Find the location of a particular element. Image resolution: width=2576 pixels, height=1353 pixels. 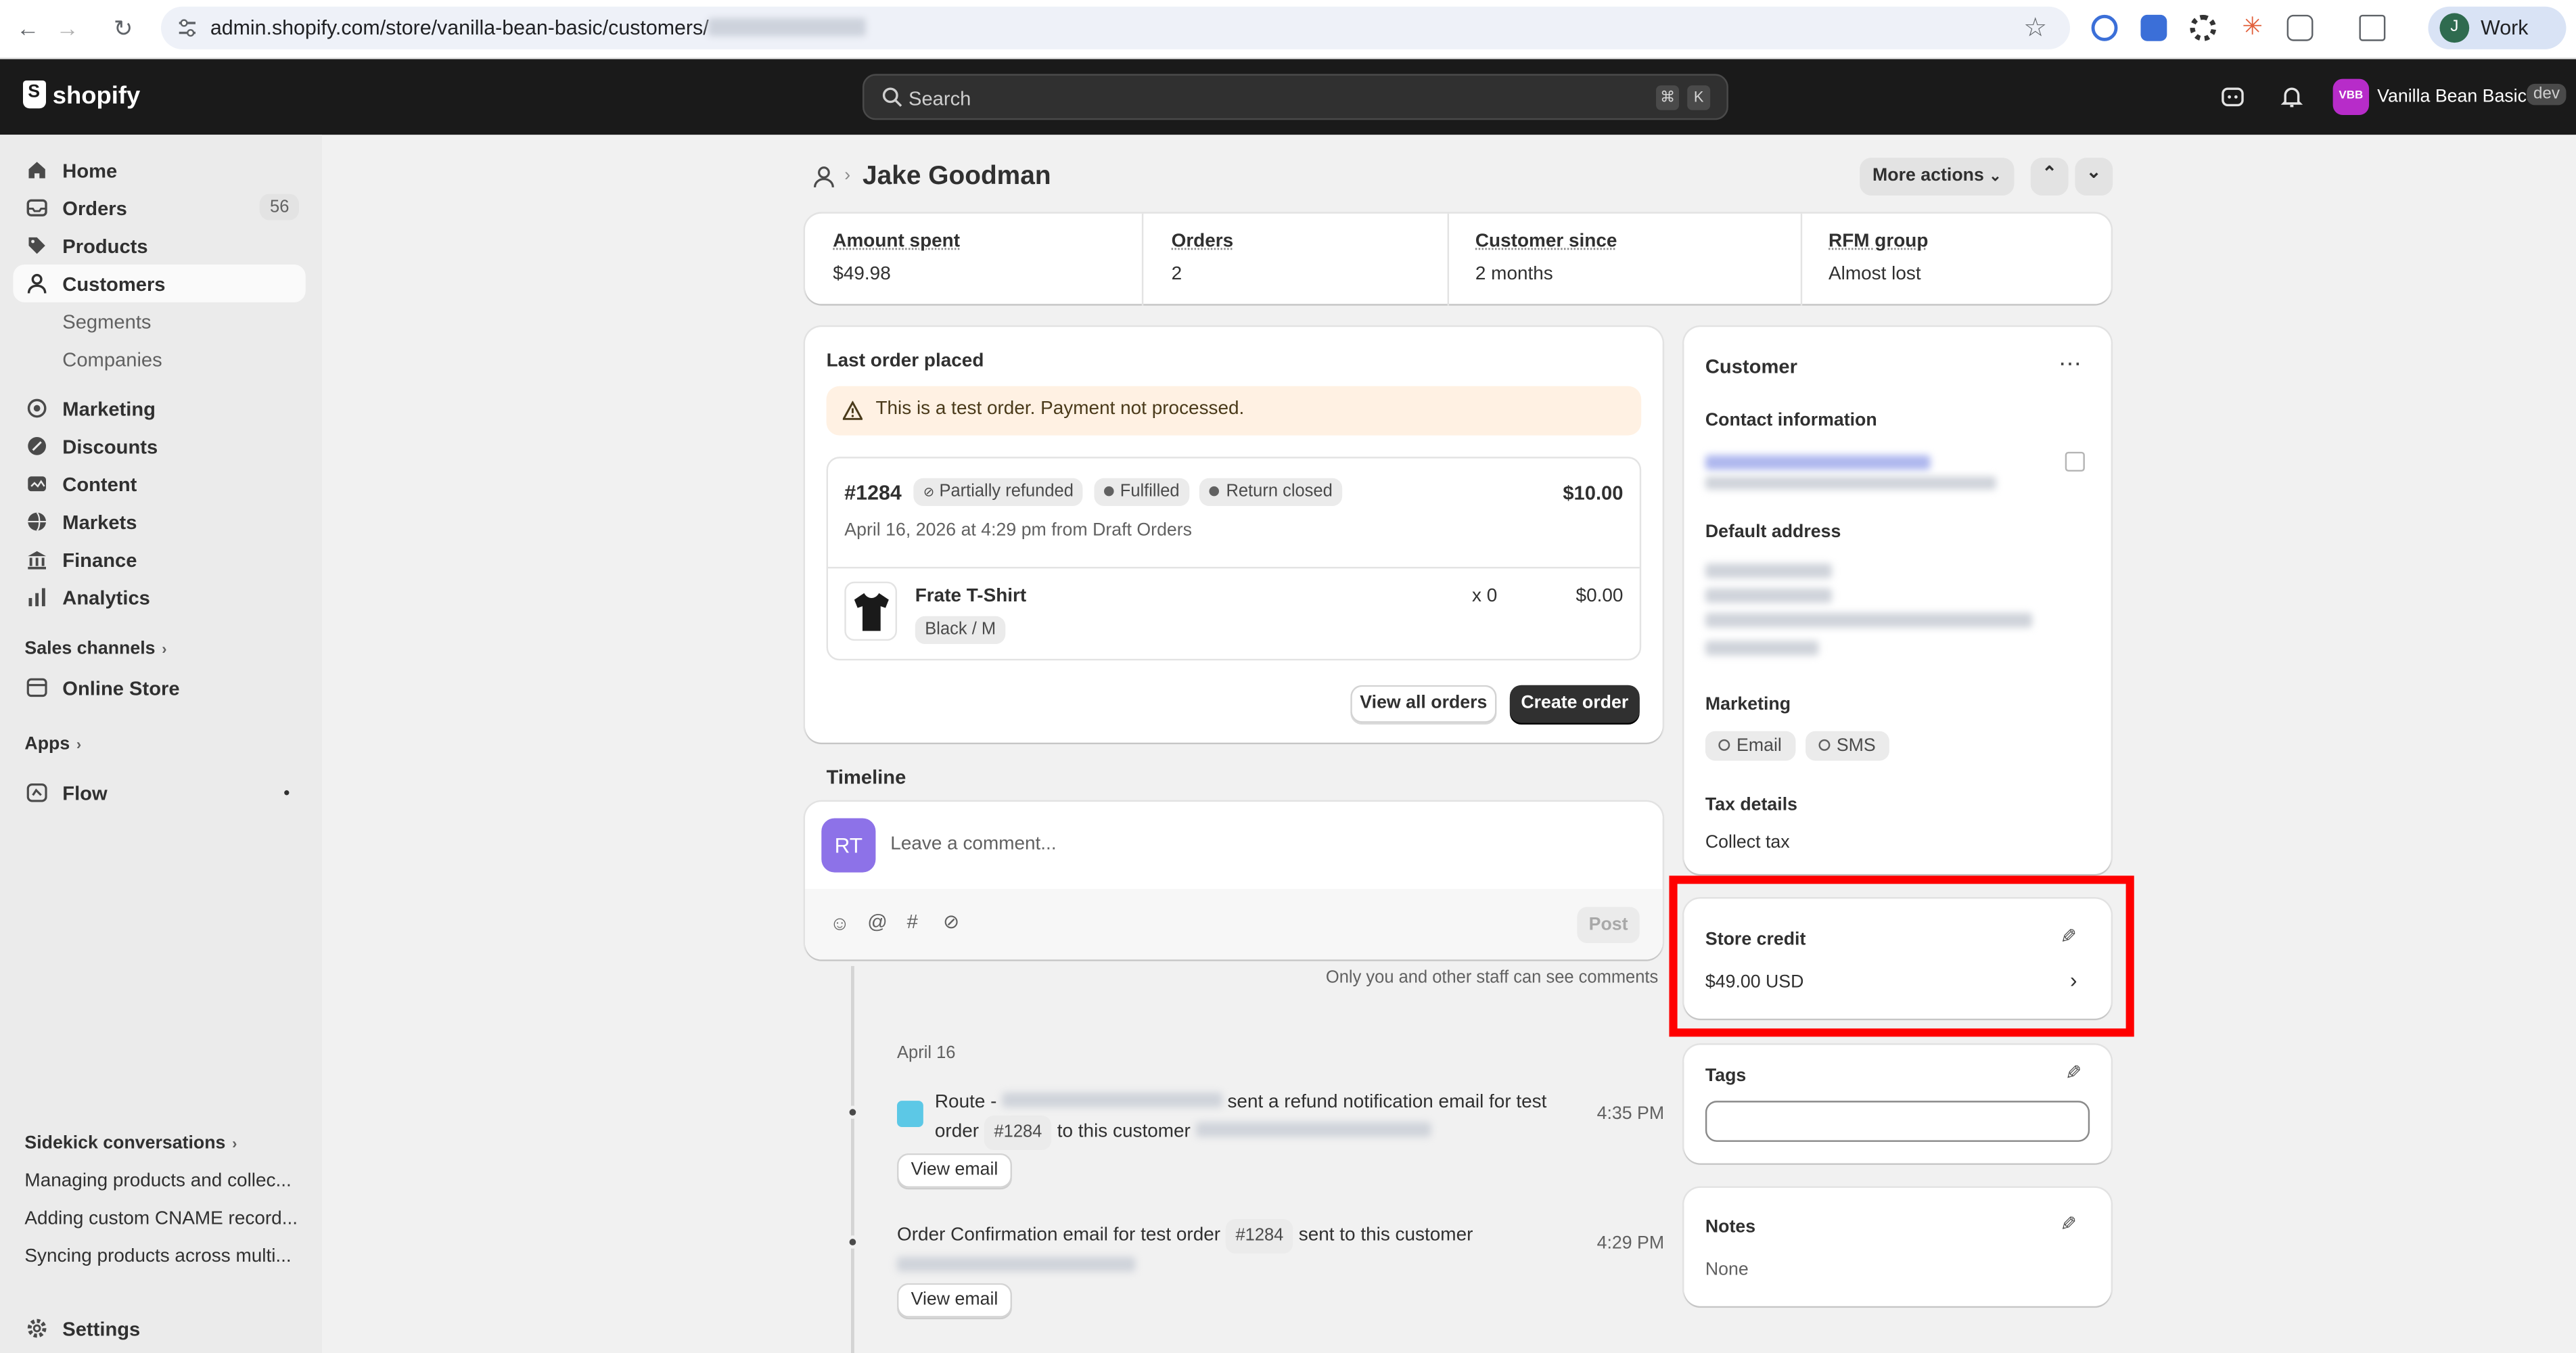

create-order-button: Create order is located at coordinates (1575, 704).